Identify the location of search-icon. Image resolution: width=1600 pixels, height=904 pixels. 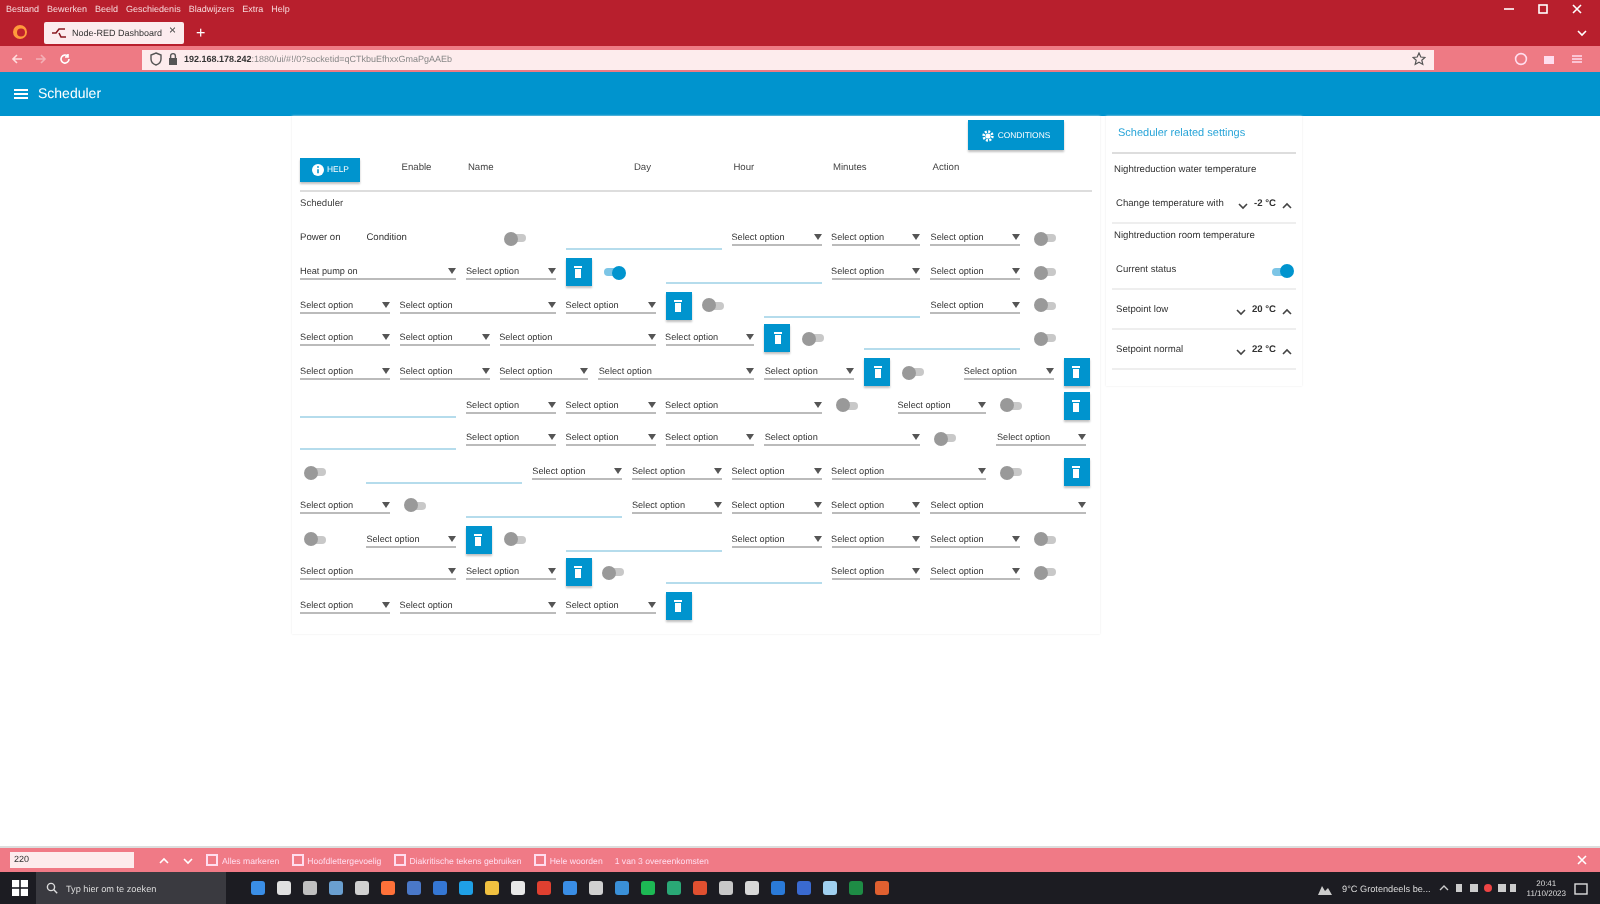
(52, 888).